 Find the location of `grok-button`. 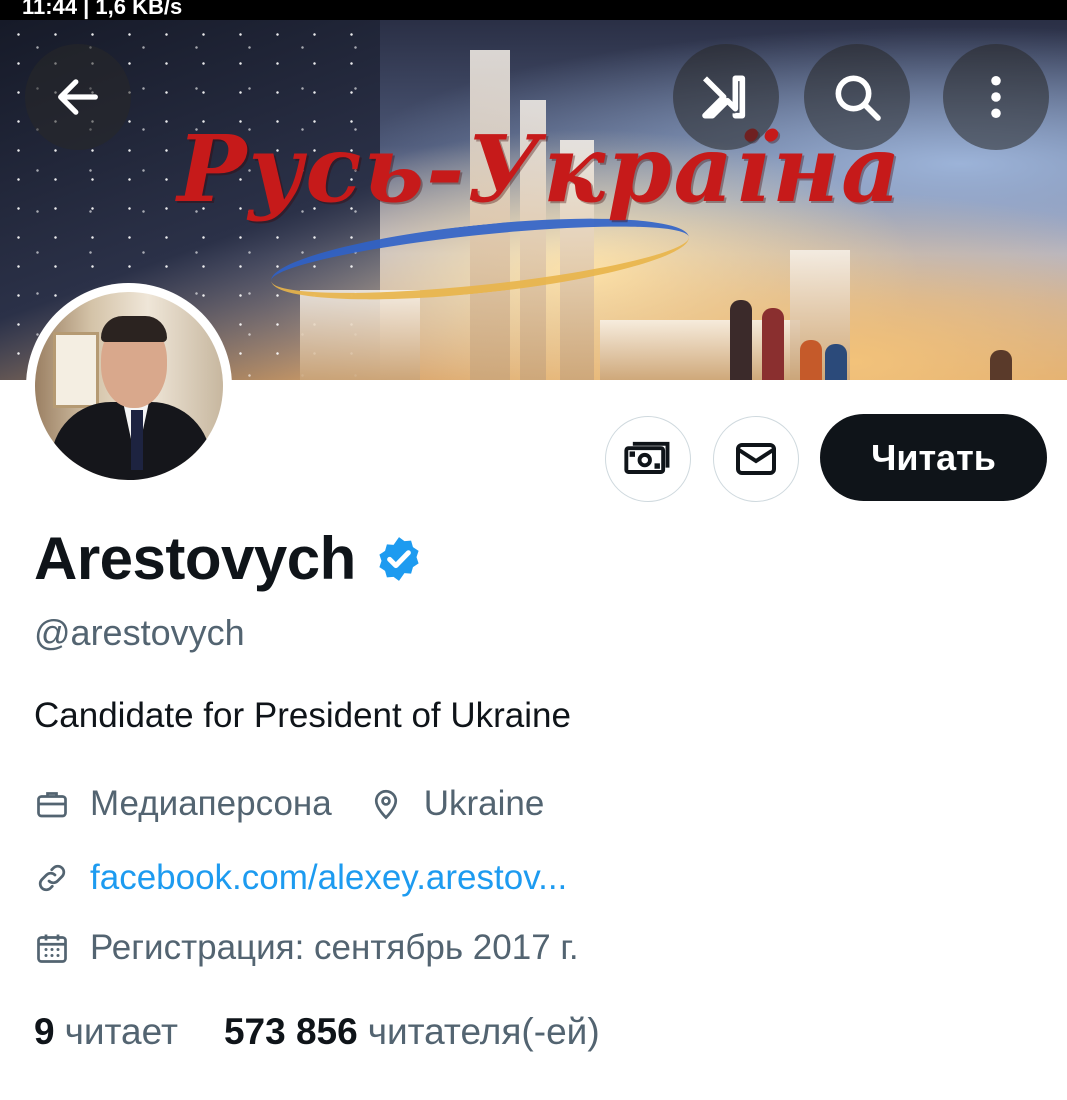

grok-button is located at coordinates (726, 97).